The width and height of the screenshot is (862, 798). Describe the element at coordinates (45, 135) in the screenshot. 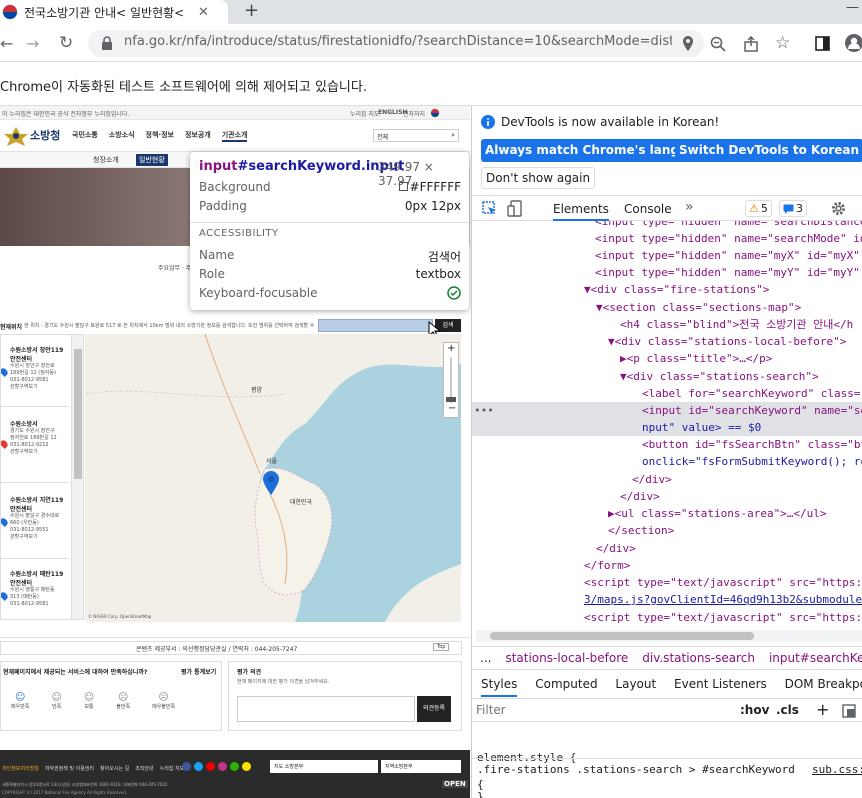

I see `site-logo-text: 소방청` at that location.